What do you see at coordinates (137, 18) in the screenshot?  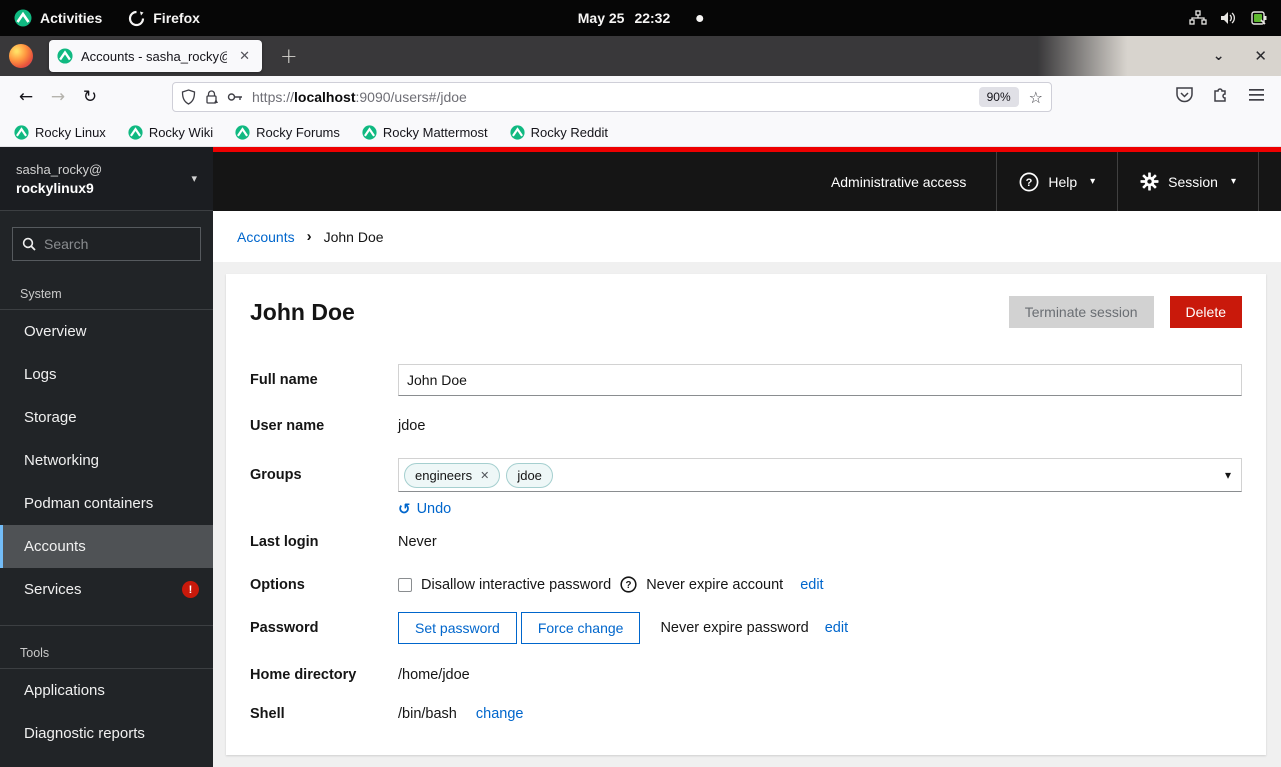 I see `firefox-icon` at bounding box center [137, 18].